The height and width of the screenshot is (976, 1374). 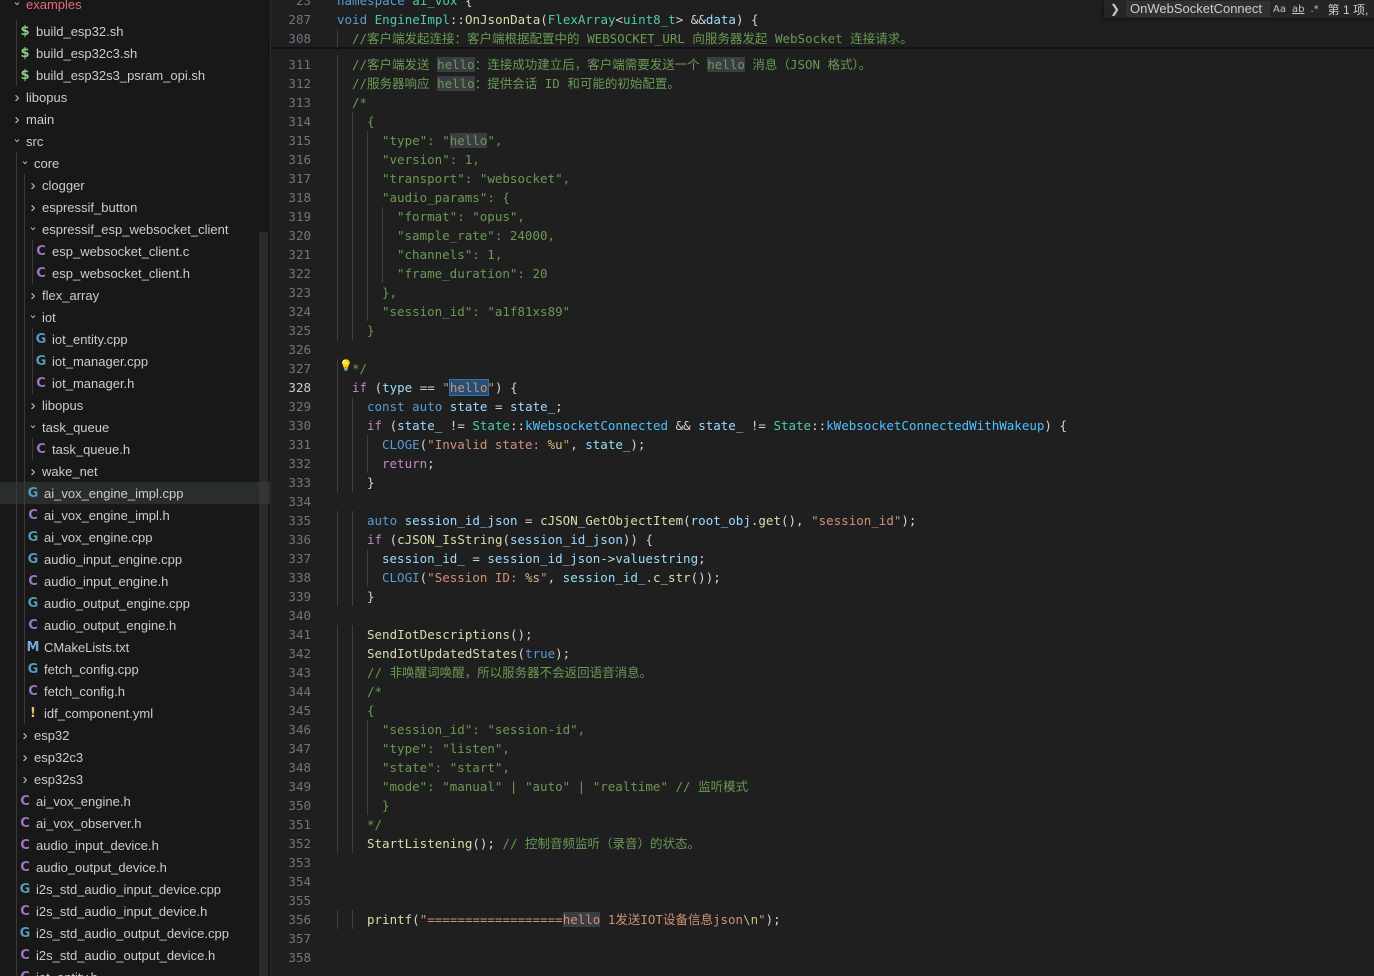 I want to click on tree-folder: ⌄ iot, so click(x=135, y=317).